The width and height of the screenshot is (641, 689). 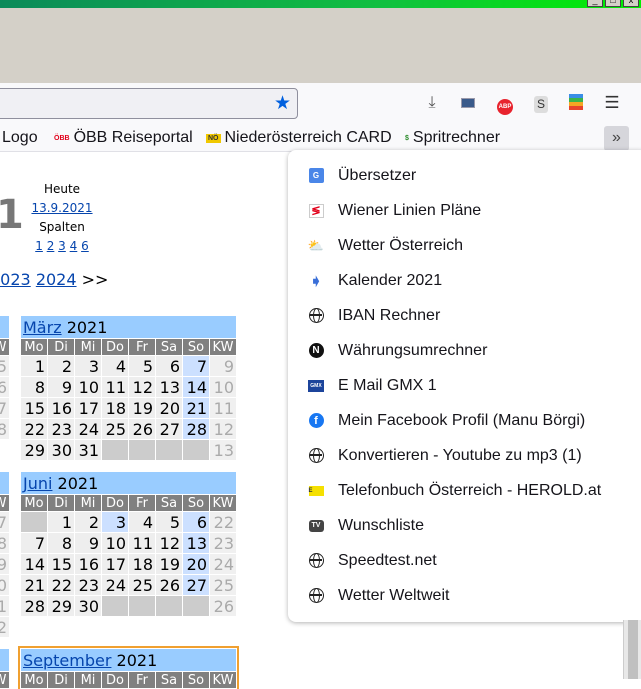 What do you see at coordinates (282, 103) in the screenshot?
I see `bookmark-star-icon: ★` at bounding box center [282, 103].